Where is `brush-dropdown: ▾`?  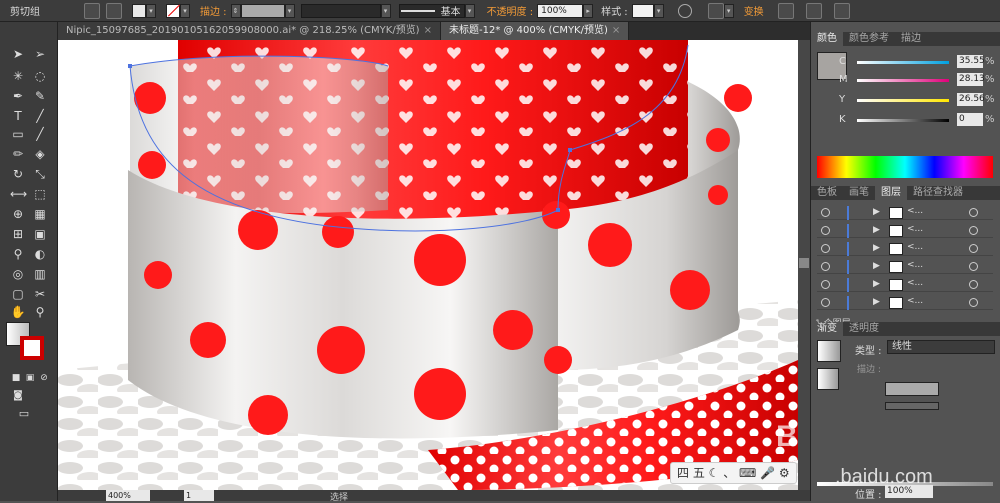 brush-dropdown: ▾ is located at coordinates (469, 10).